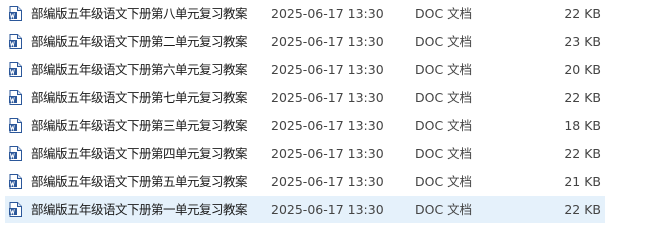 The image size is (651, 249). What do you see at coordinates (139, 69) in the screenshot?
I see `file-name: 部编版五年级语文下册第六单元复习教案` at bounding box center [139, 69].